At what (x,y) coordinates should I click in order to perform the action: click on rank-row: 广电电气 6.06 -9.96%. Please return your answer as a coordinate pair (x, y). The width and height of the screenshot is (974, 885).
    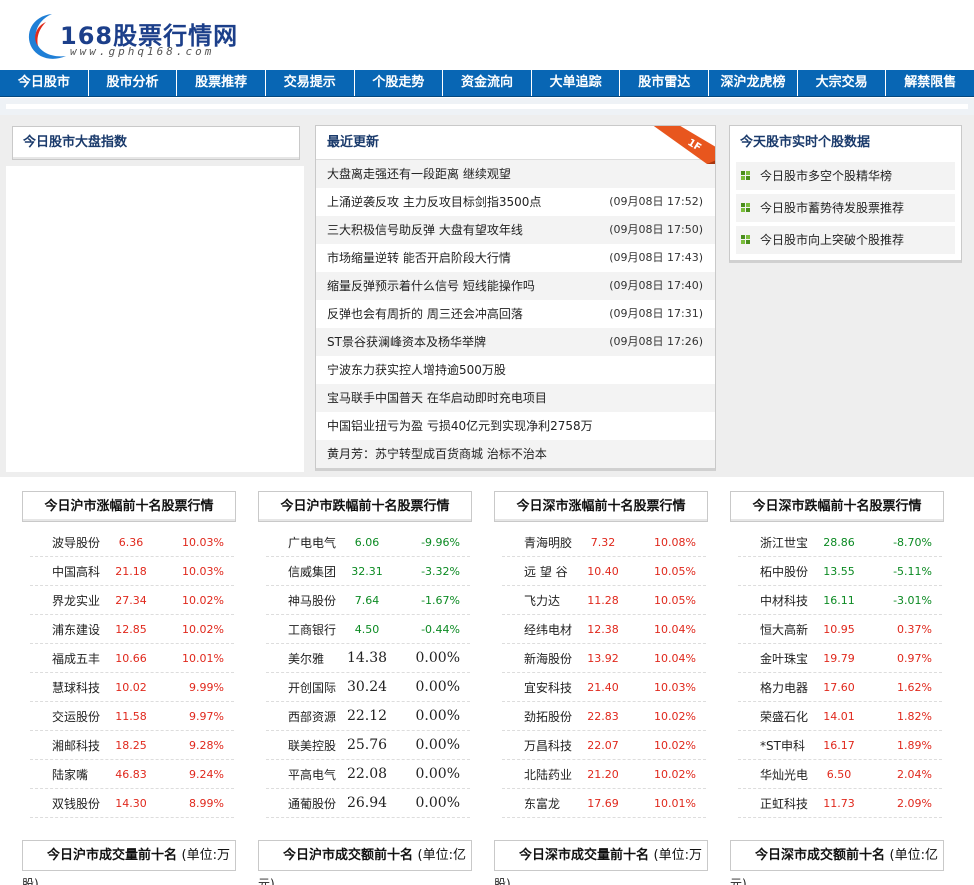
    Looking at the image, I should click on (368, 542).